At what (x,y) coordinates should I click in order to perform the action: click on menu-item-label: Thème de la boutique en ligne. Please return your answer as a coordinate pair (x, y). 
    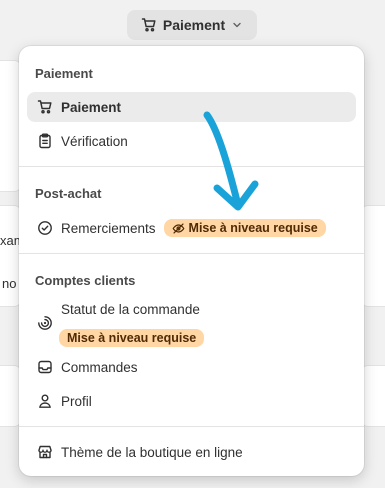
    Looking at the image, I should click on (152, 452).